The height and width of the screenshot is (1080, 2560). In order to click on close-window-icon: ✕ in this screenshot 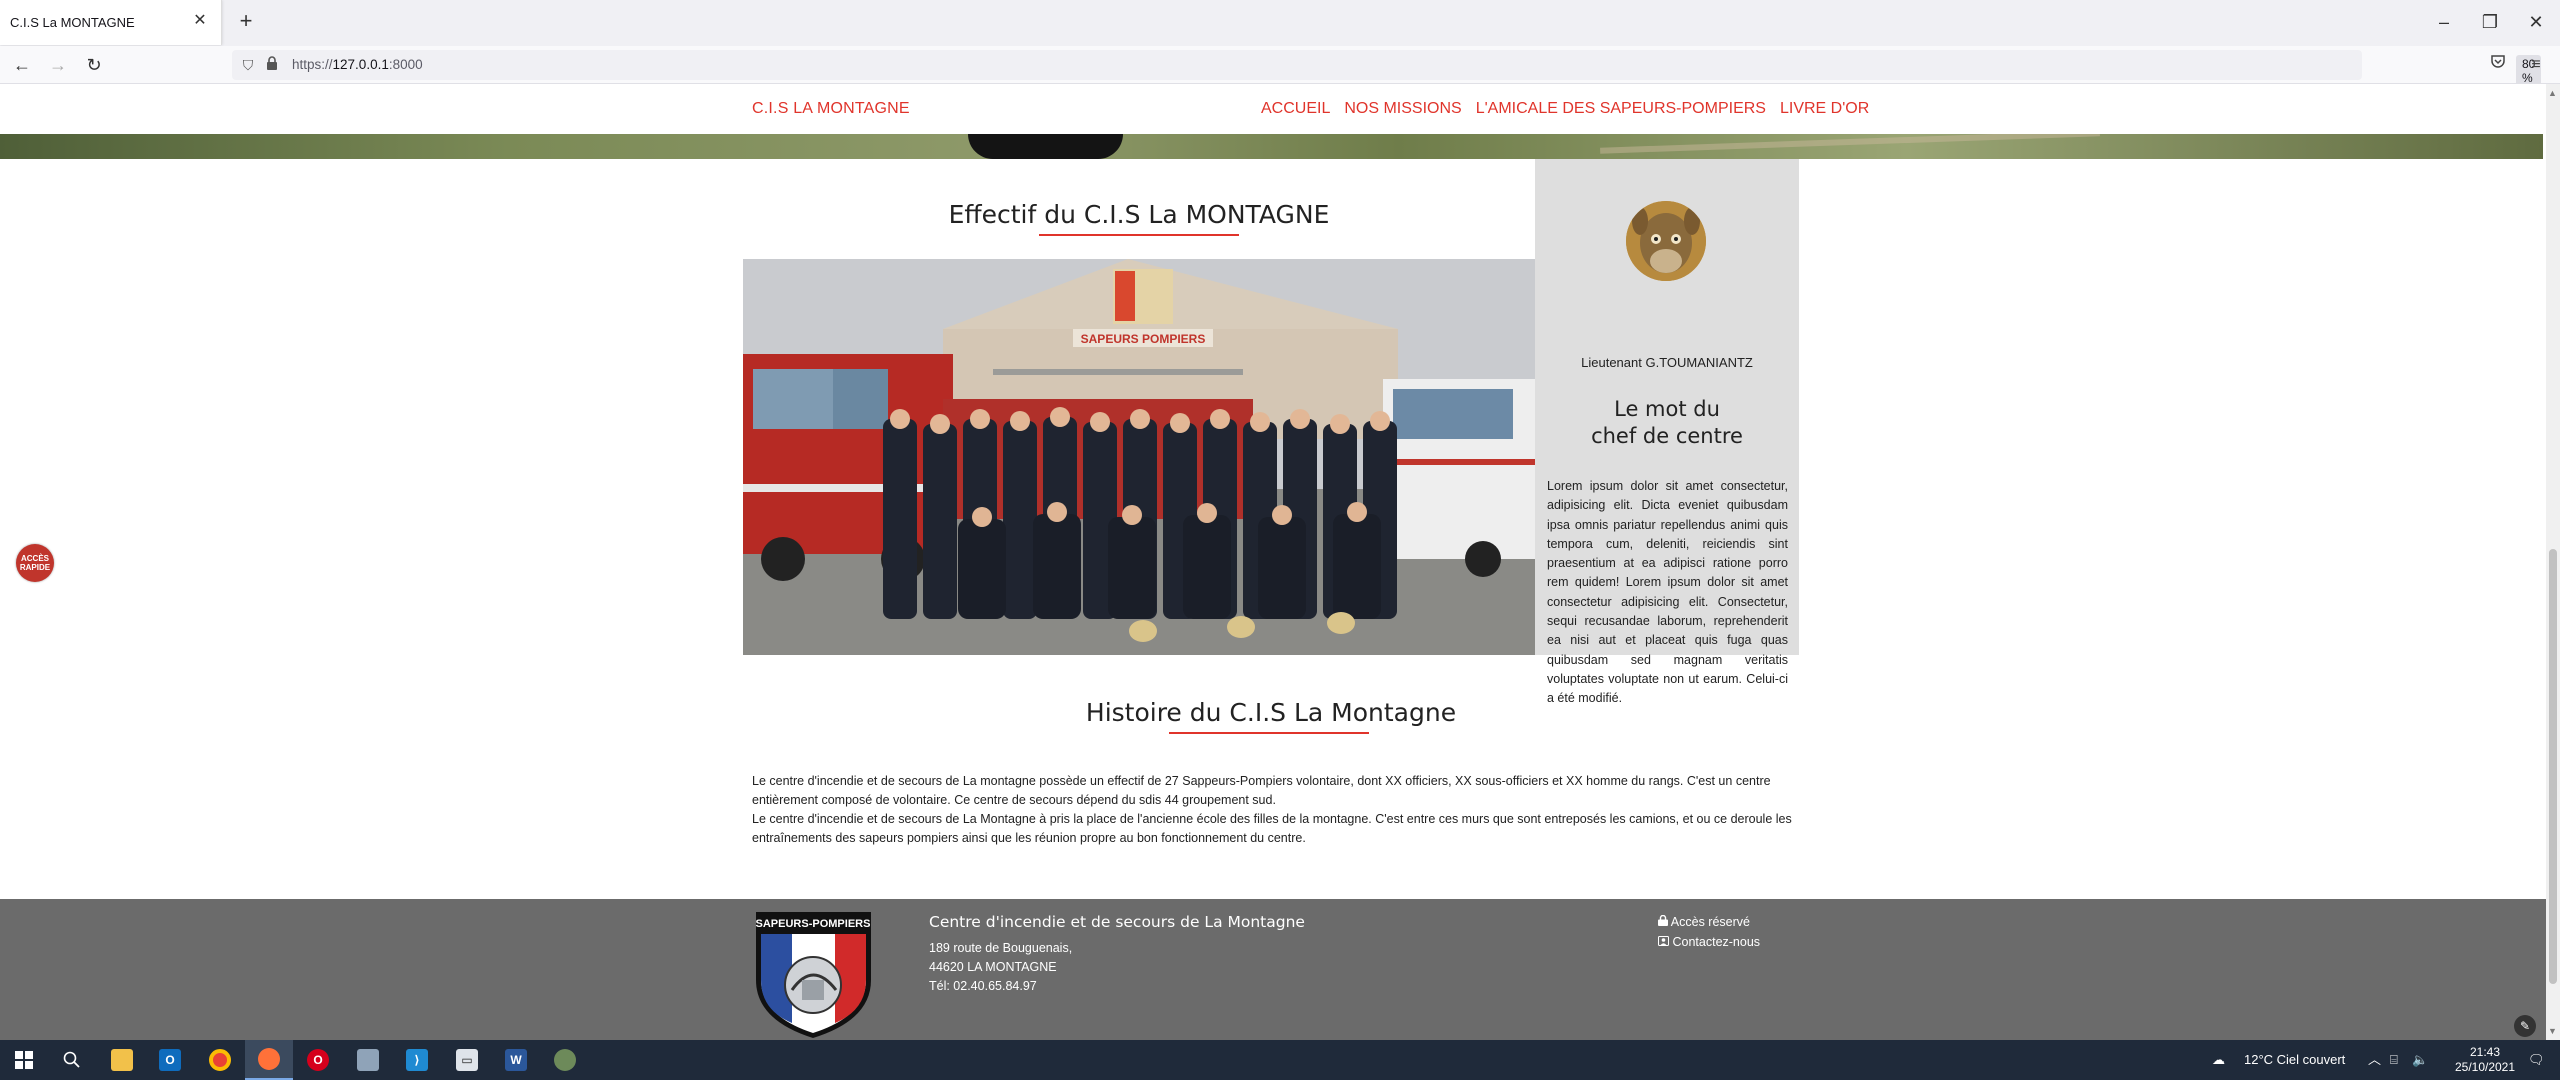, I will do `click(2536, 22)`.